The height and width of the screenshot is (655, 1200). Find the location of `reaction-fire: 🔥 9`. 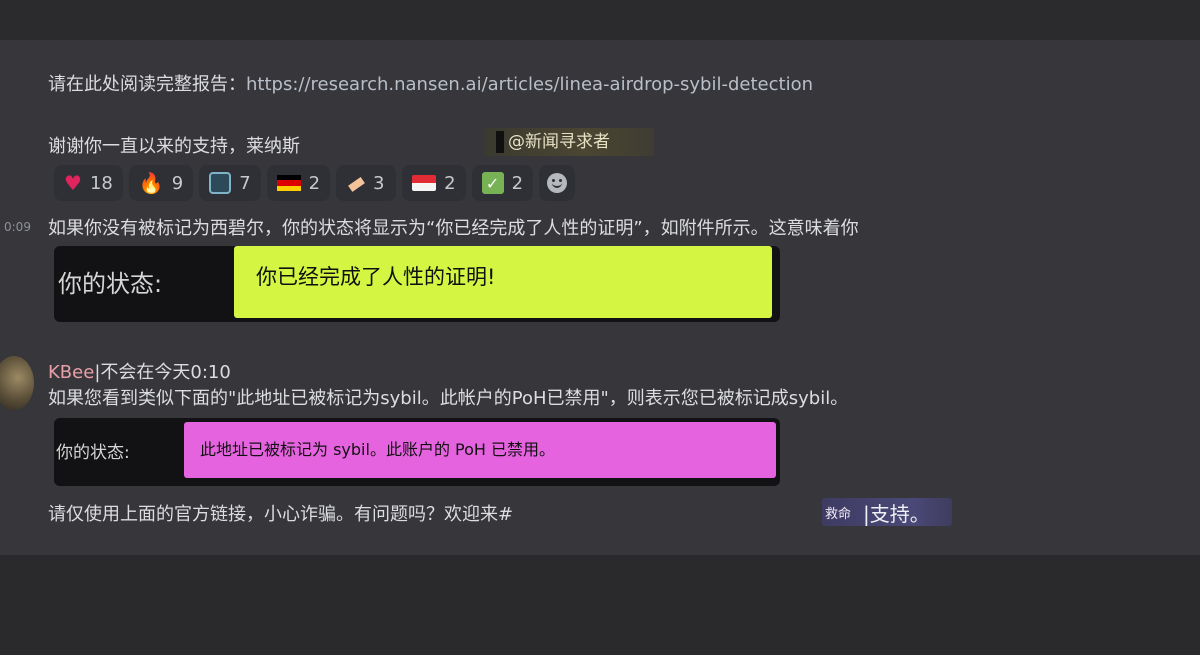

reaction-fire: 🔥 9 is located at coordinates (161, 183).